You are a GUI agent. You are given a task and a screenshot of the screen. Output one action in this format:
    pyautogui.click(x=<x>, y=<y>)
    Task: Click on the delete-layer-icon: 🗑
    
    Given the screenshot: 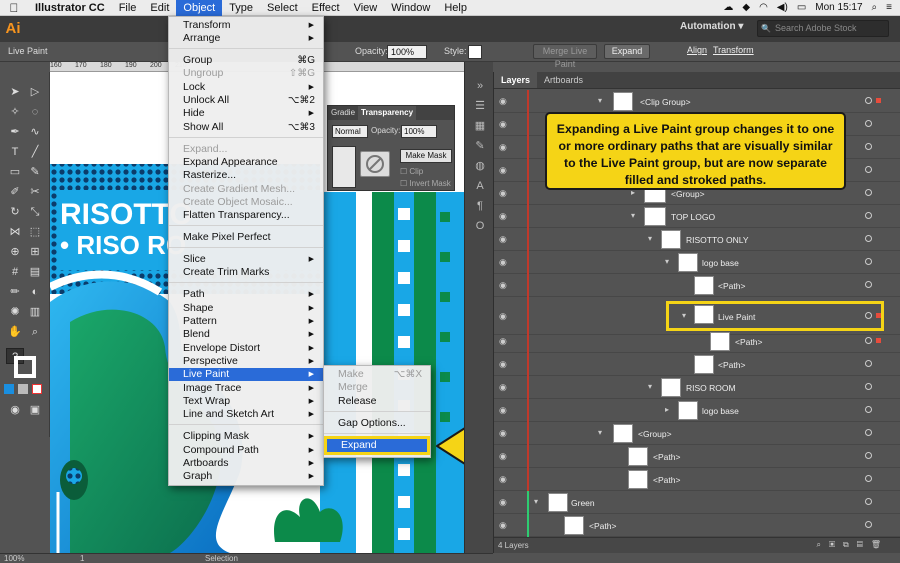 What is the action you would take?
    pyautogui.click(x=880, y=544)
    